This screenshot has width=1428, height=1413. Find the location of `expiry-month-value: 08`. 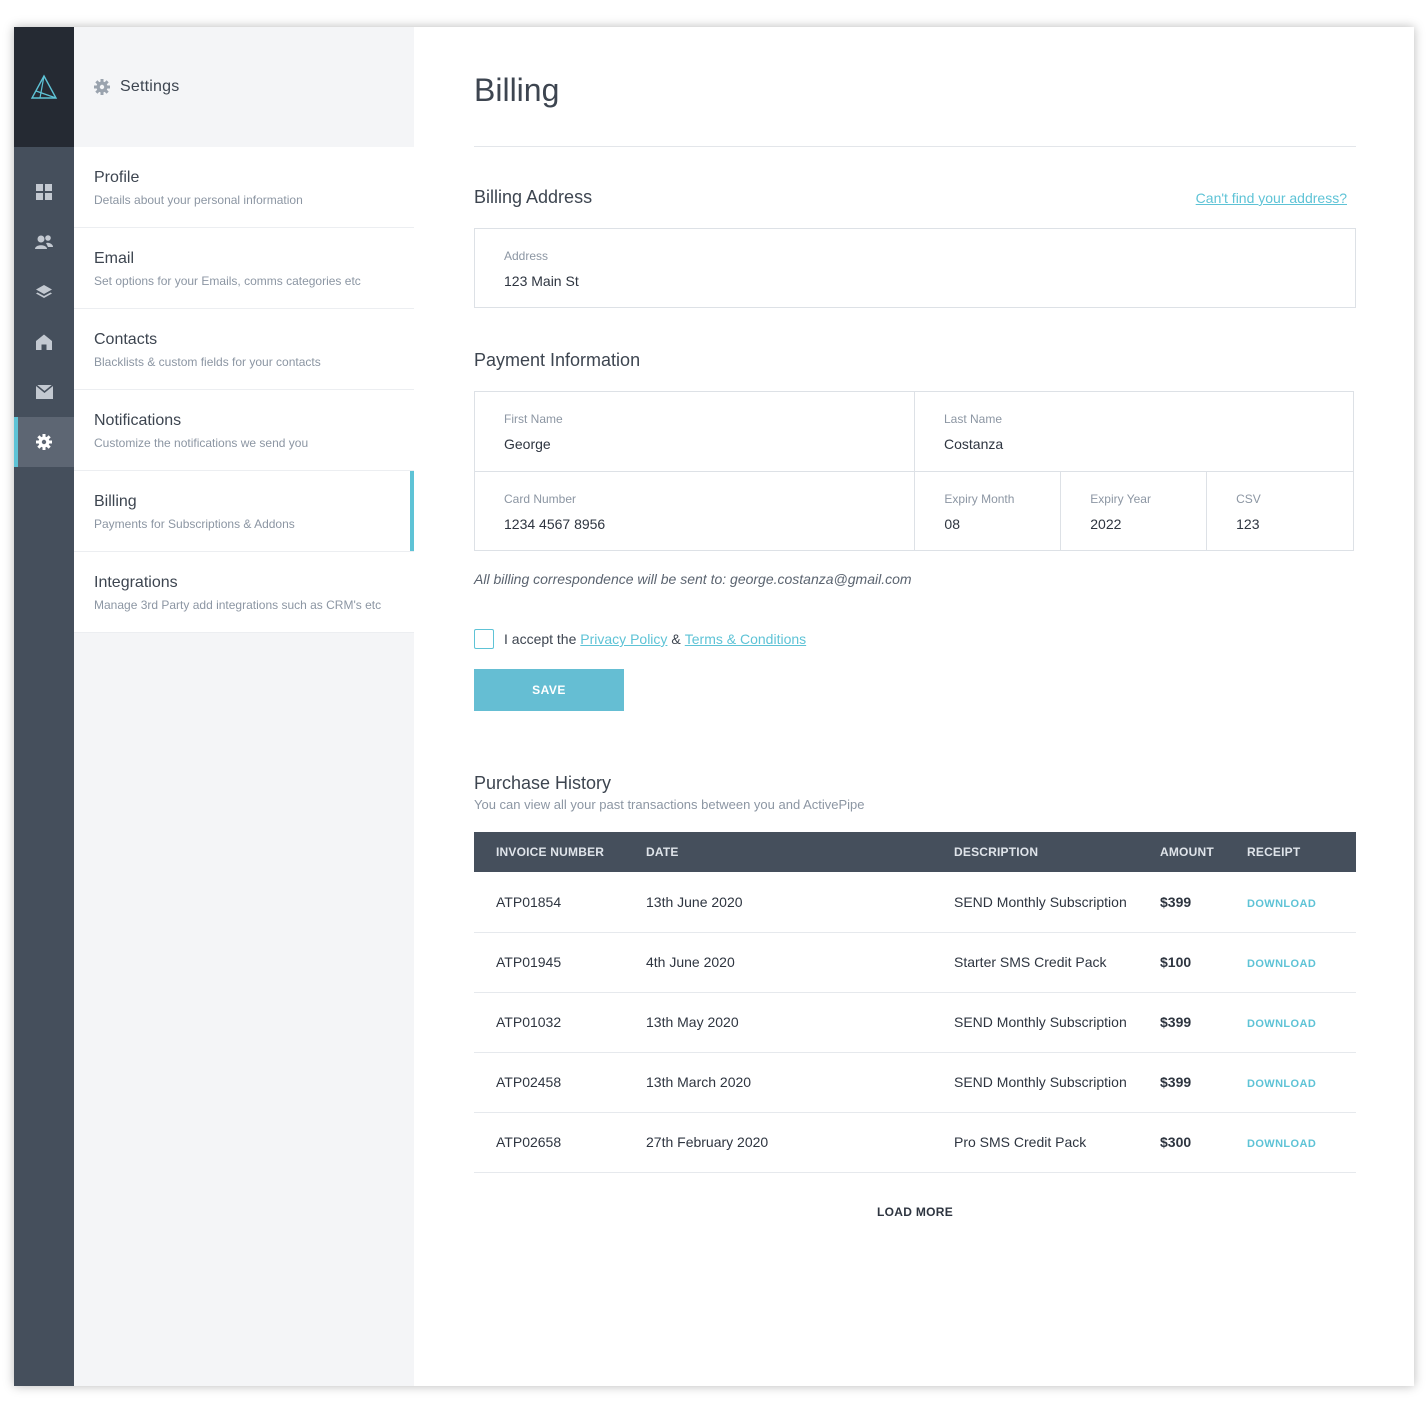

expiry-month-value: 08 is located at coordinates (987, 524).